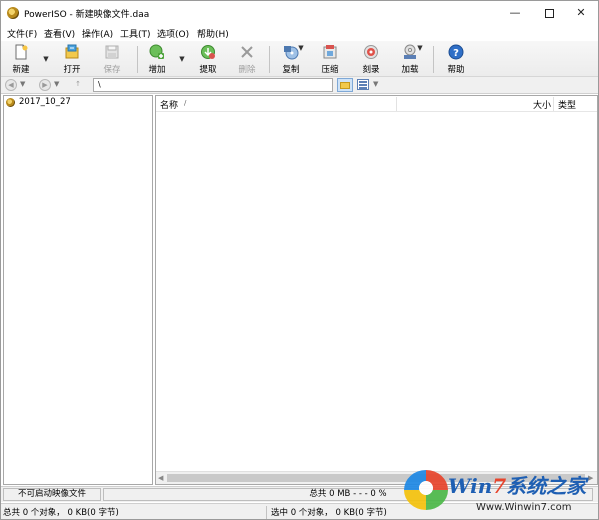 This screenshot has width=599, height=520. I want to click on open-button: 打开, so click(72, 59).